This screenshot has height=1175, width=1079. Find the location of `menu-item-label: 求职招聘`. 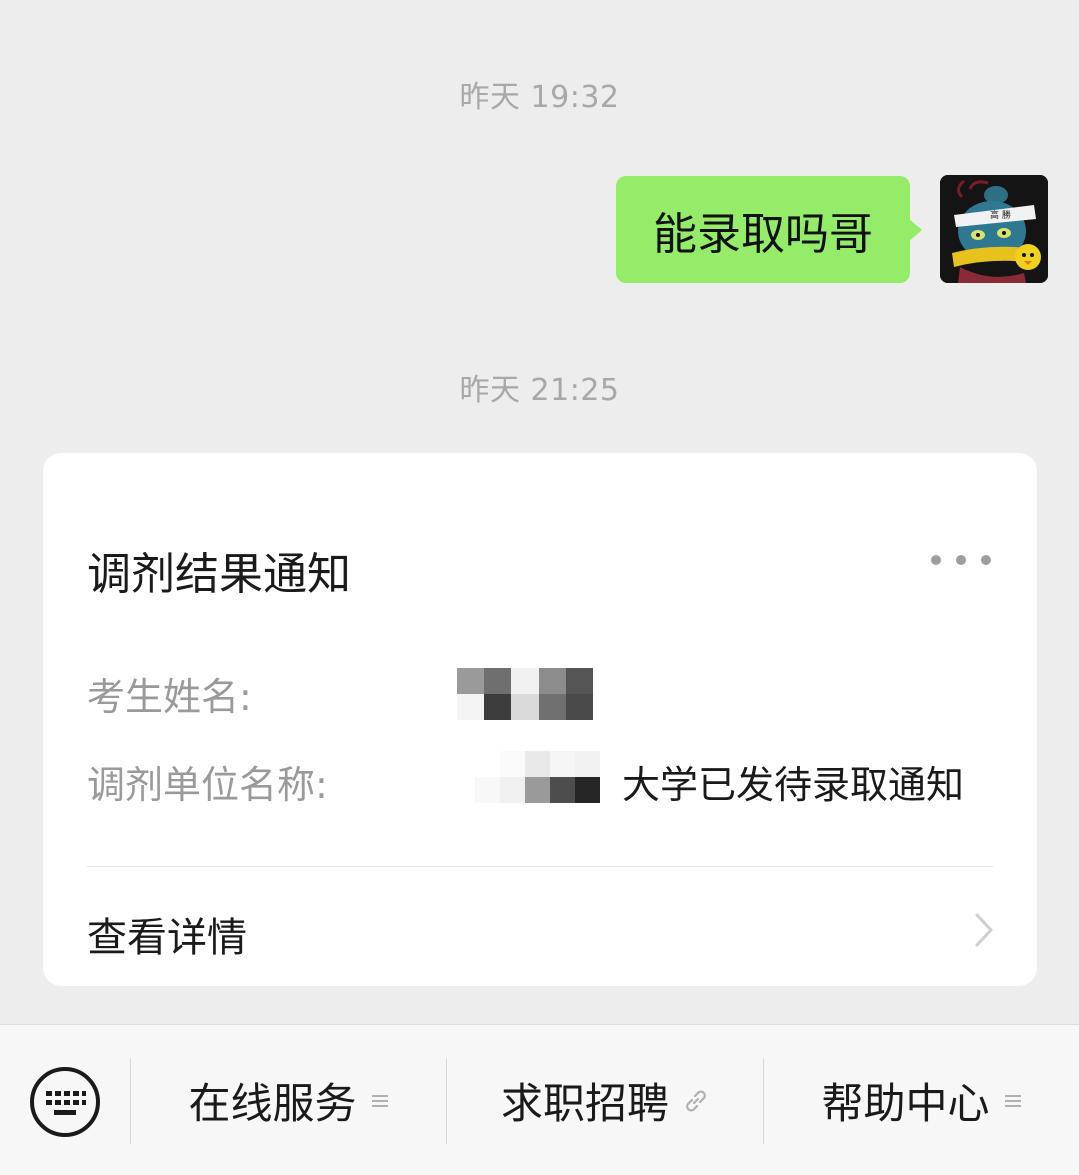

menu-item-label: 求职招聘 is located at coordinates (584, 1103).